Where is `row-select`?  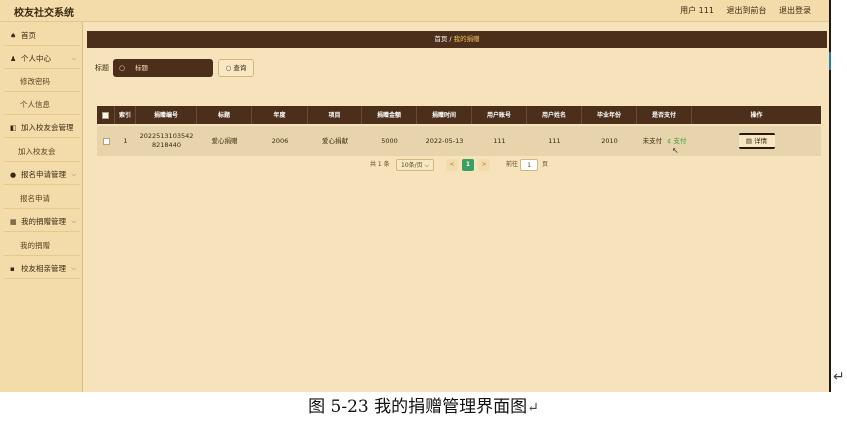
row-select is located at coordinates (106, 141).